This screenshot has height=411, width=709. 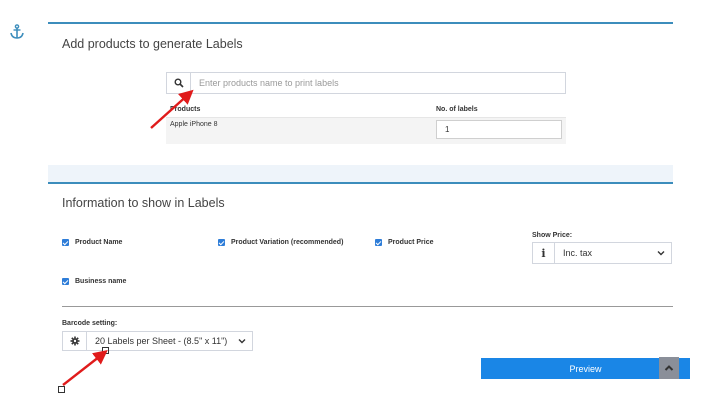 I want to click on barcode-setting-select: 20 Labels per Sheet - (8.5" x 11"), so click(x=169, y=341).